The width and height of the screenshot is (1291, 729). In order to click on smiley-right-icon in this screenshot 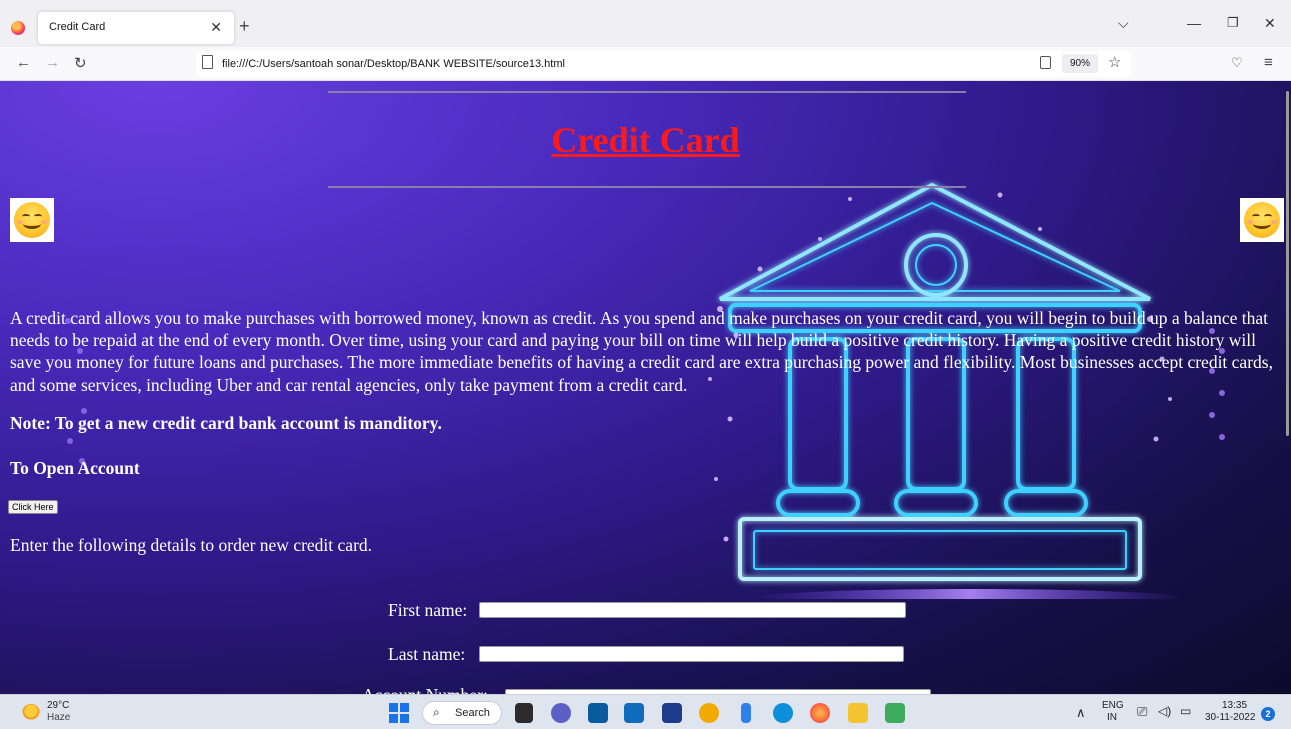, I will do `click(1262, 220)`.